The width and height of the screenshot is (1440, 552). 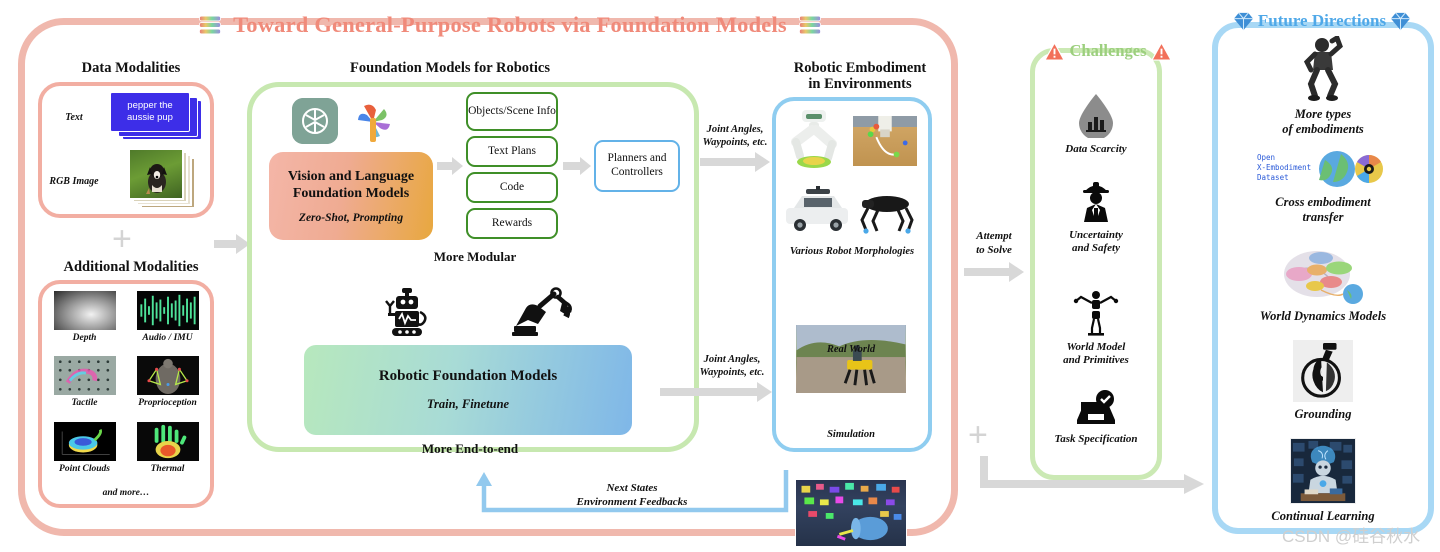 What do you see at coordinates (994, 249) in the screenshot?
I see `attempt-line2: to Solve` at bounding box center [994, 249].